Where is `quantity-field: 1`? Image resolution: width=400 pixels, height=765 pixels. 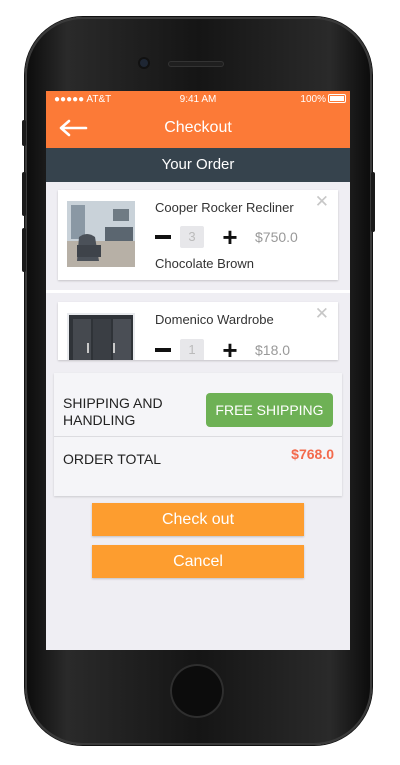 quantity-field: 1 is located at coordinates (192, 349).